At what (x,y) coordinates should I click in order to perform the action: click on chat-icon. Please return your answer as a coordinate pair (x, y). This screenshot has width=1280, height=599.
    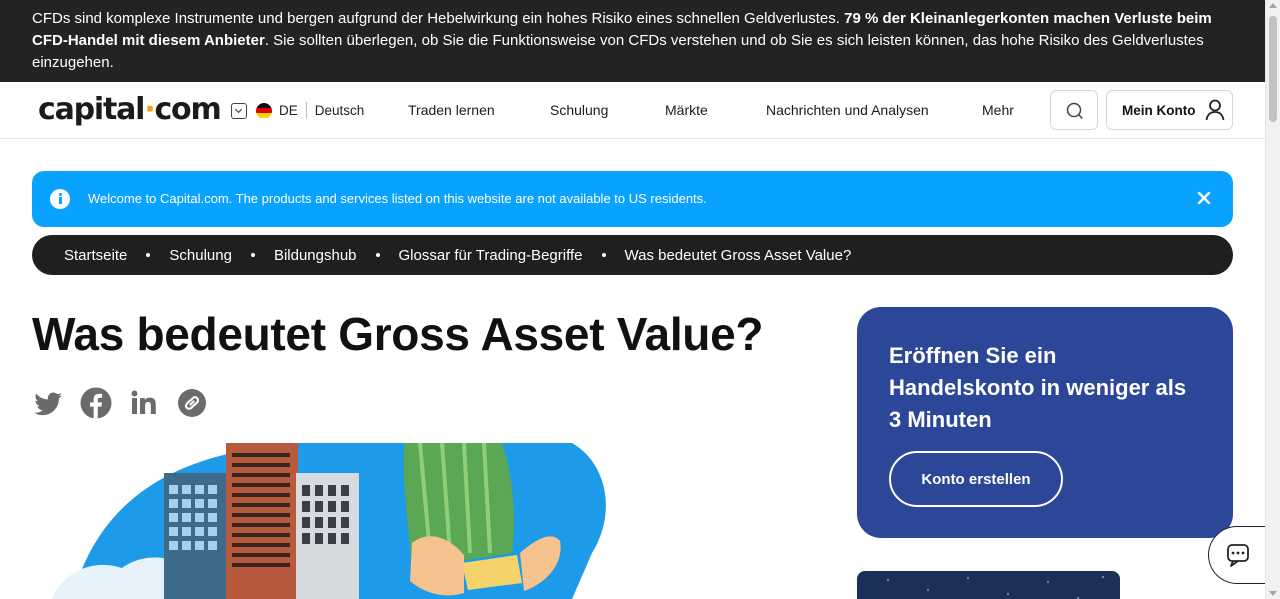
    Looking at the image, I should click on (1238, 555).